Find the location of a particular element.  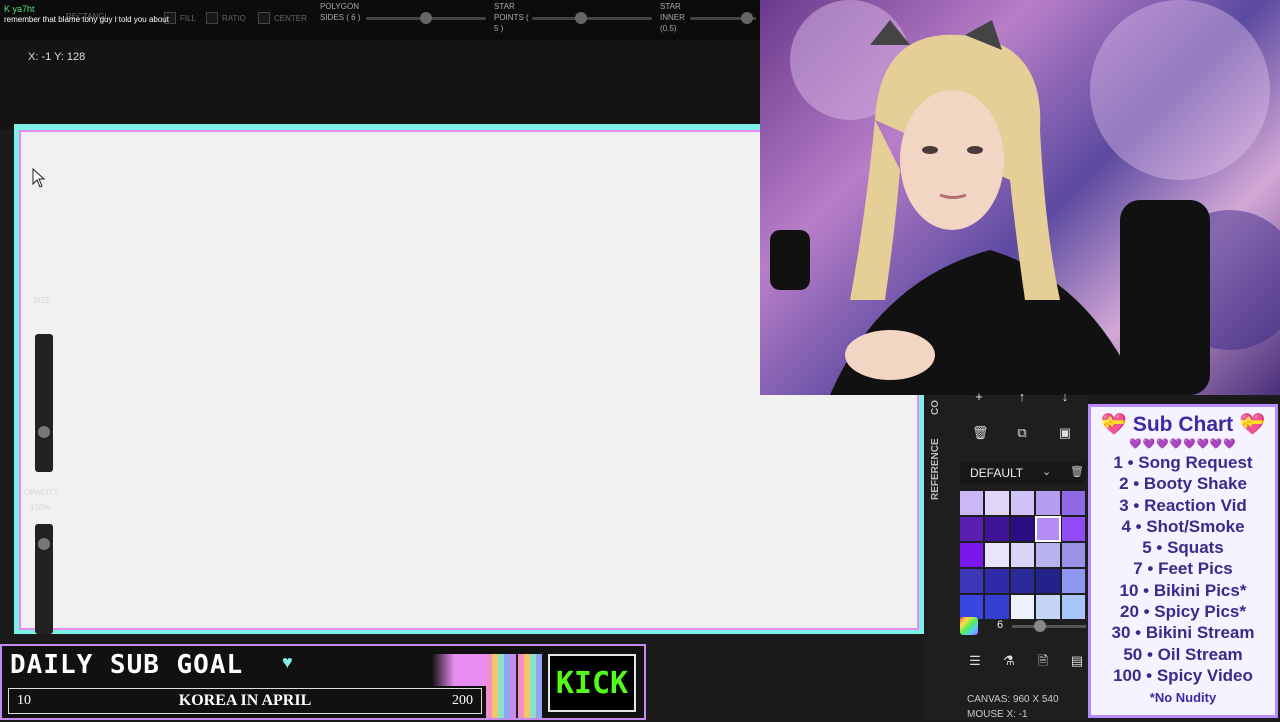

sub-chart-item: 7 • Feet Pics is located at coordinates (1183, 569).